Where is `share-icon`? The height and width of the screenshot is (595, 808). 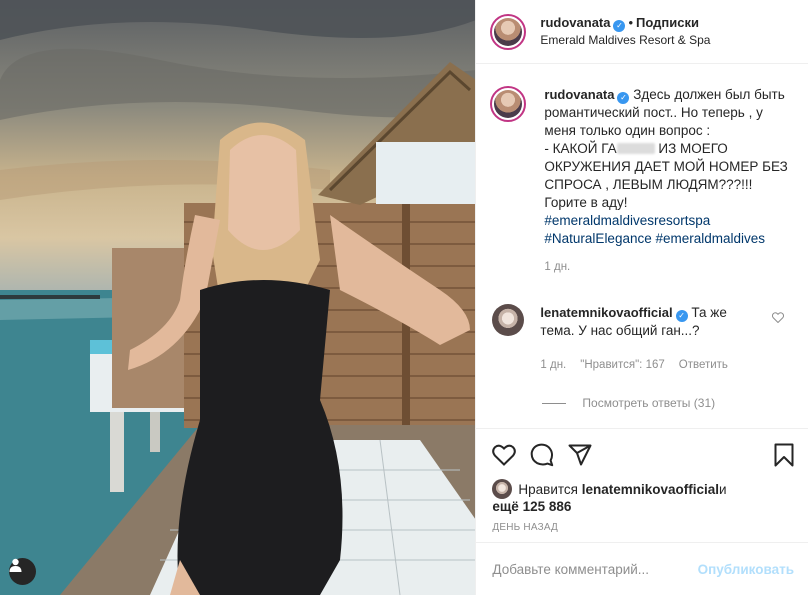
share-icon is located at coordinates (580, 455).